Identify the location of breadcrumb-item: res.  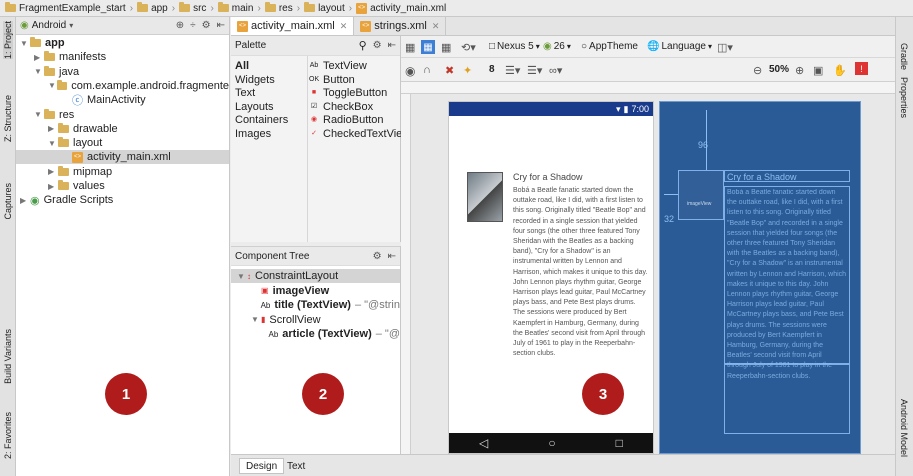
(279, 8).